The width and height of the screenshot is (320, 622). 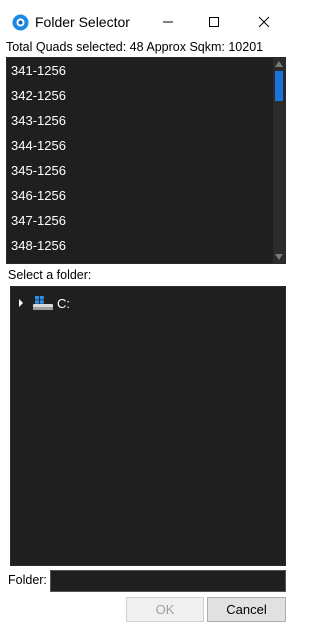 I want to click on list-item: 348-1256, so click(x=146, y=245).